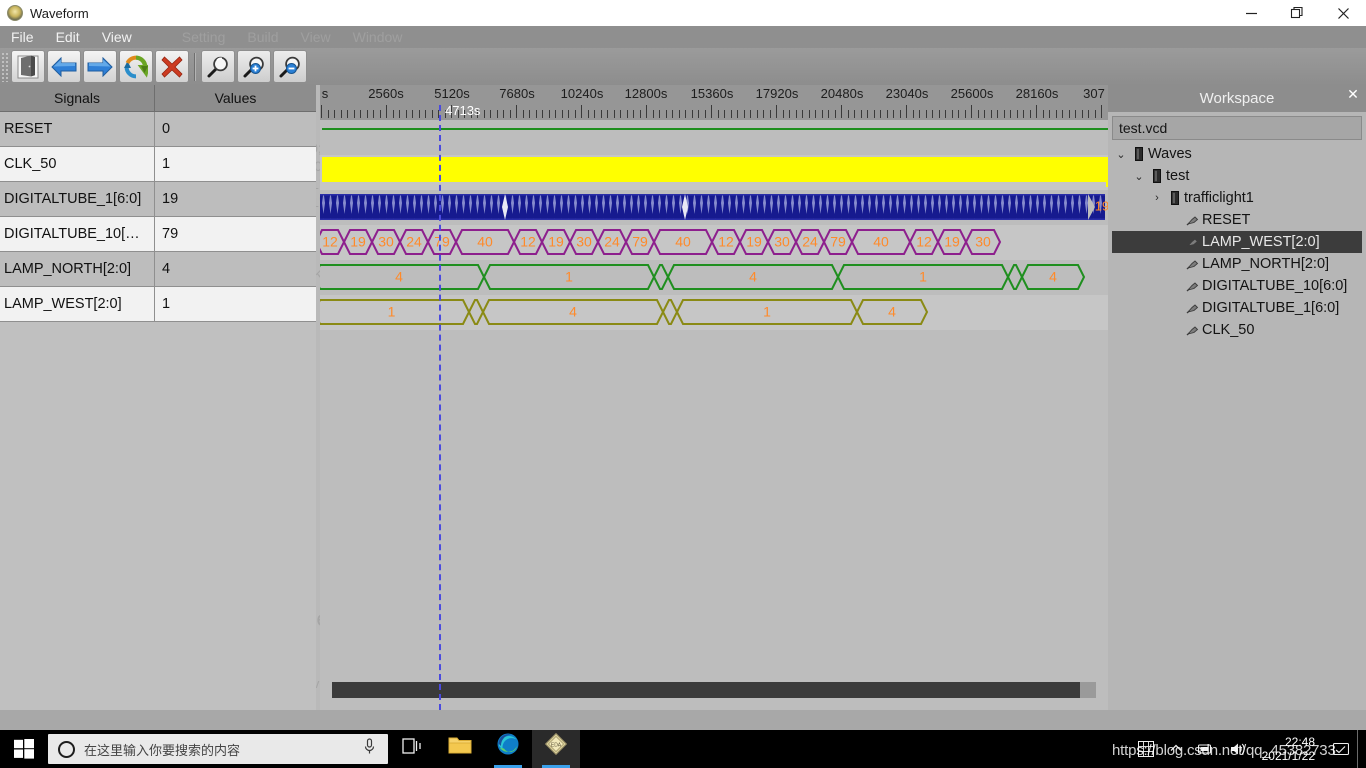 Image resolution: width=1366 pixels, height=768 pixels. Describe the element at coordinates (508, 749) in the screenshot. I see `microsoft-edge-button` at that location.